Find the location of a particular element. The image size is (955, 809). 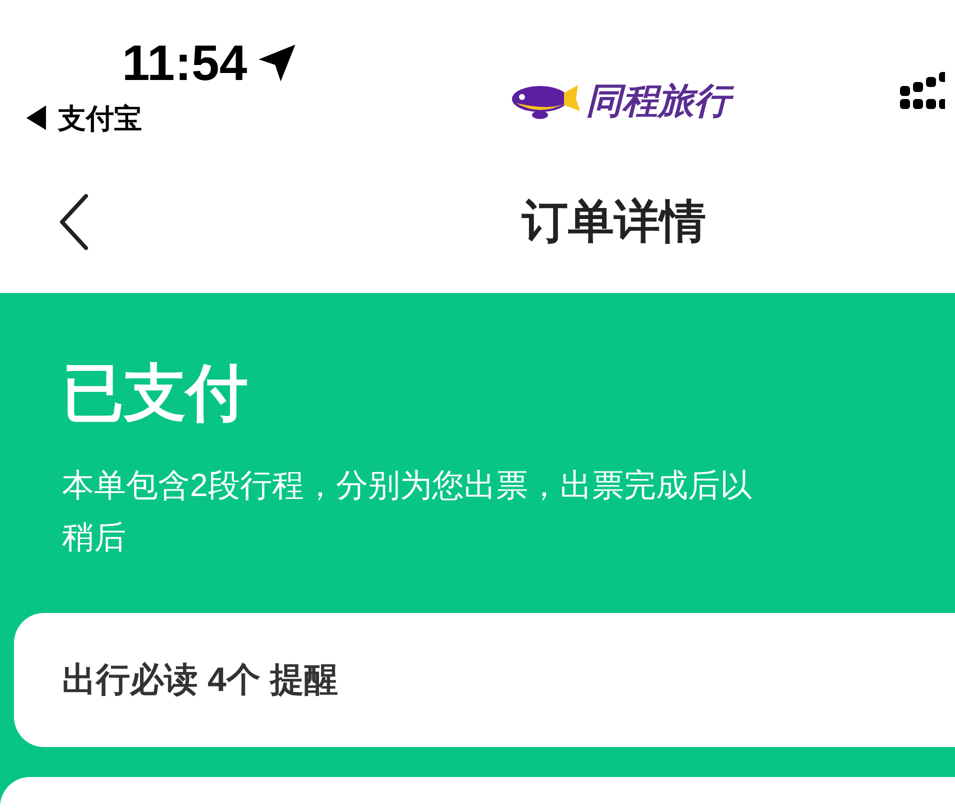

back-to-app-link: ◀ 支付宝 is located at coordinates (82, 119).